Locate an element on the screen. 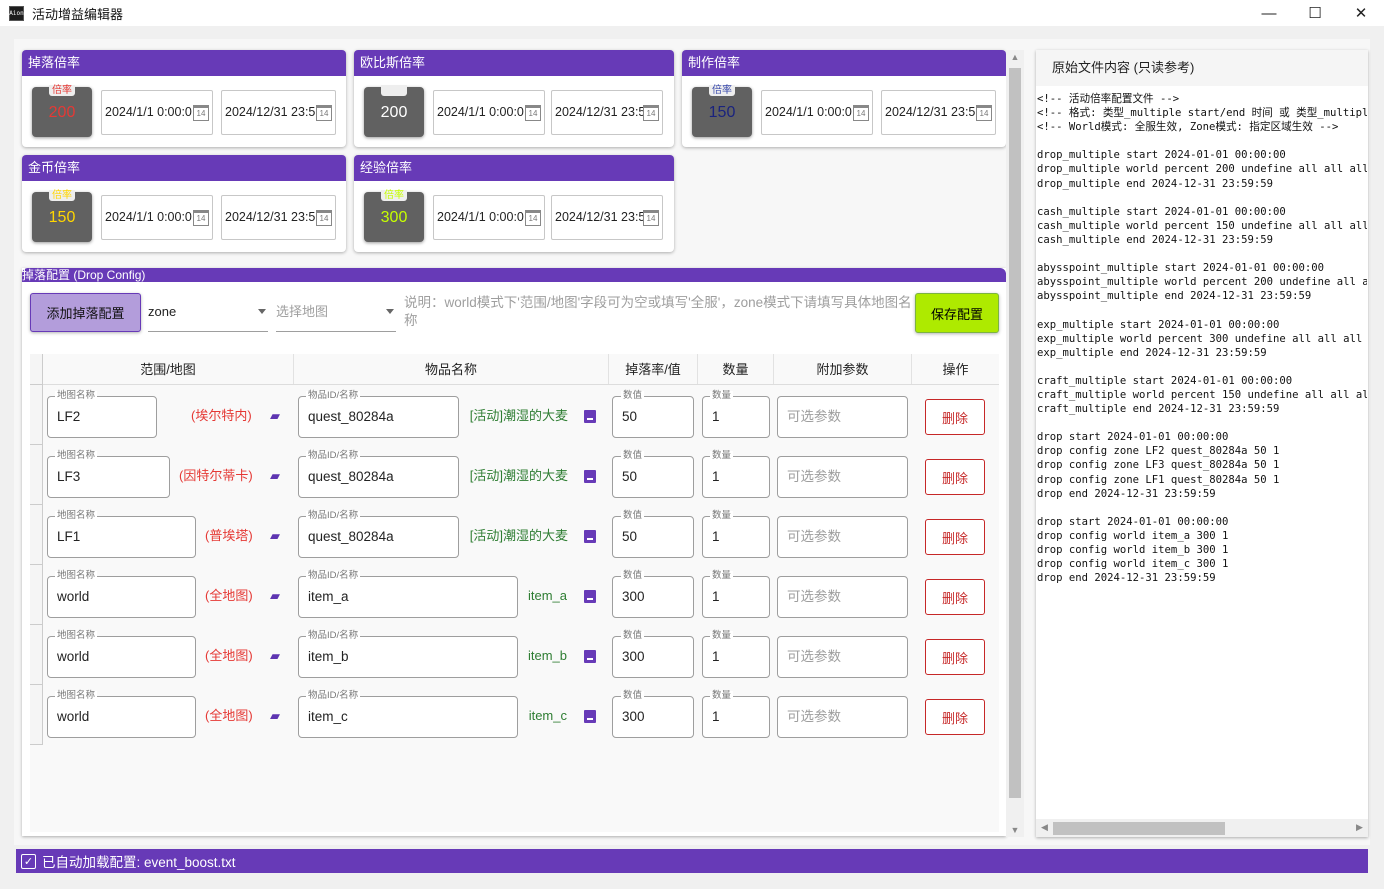 The height and width of the screenshot is (889, 1384). column-header-extra: 附加参数 is located at coordinates (843, 369).